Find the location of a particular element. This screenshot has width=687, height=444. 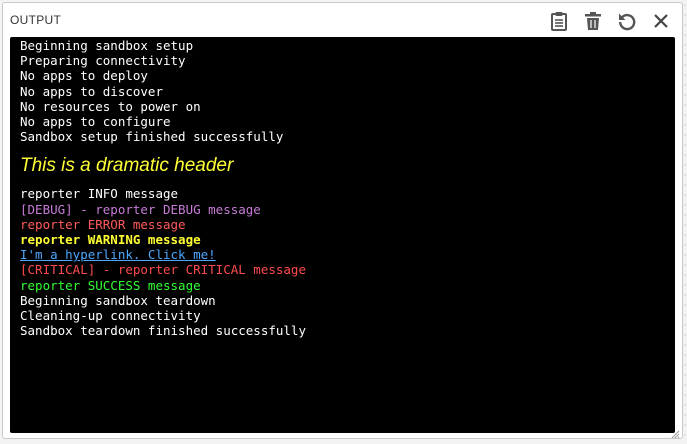

error-message: reporter ERROR message is located at coordinates (103, 224).